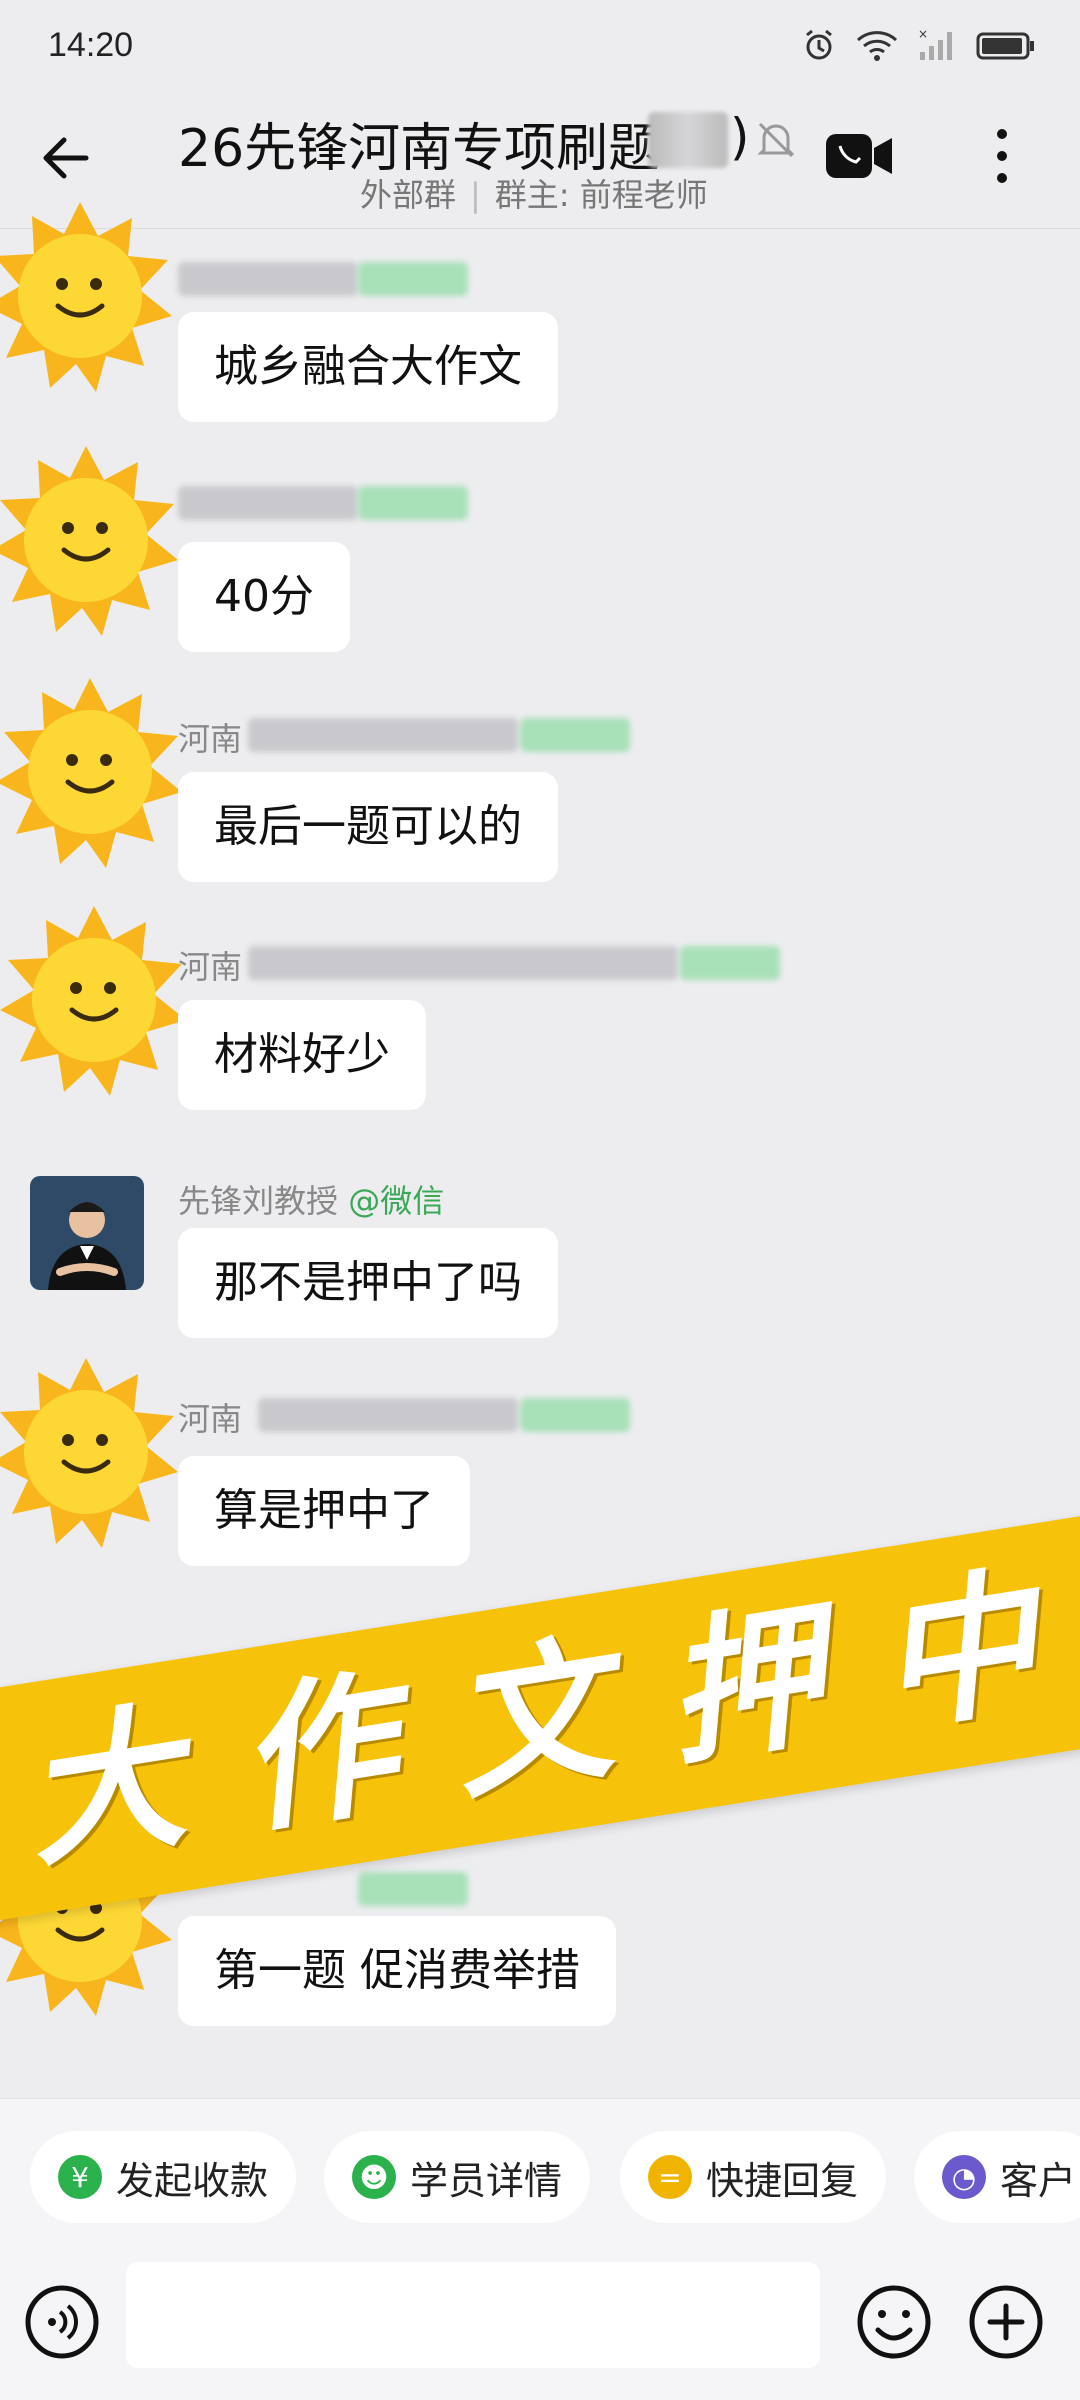 Image resolution: width=1080 pixels, height=2400 pixels. I want to click on message-bubble: 第一题 促消费举措, so click(397, 1971).